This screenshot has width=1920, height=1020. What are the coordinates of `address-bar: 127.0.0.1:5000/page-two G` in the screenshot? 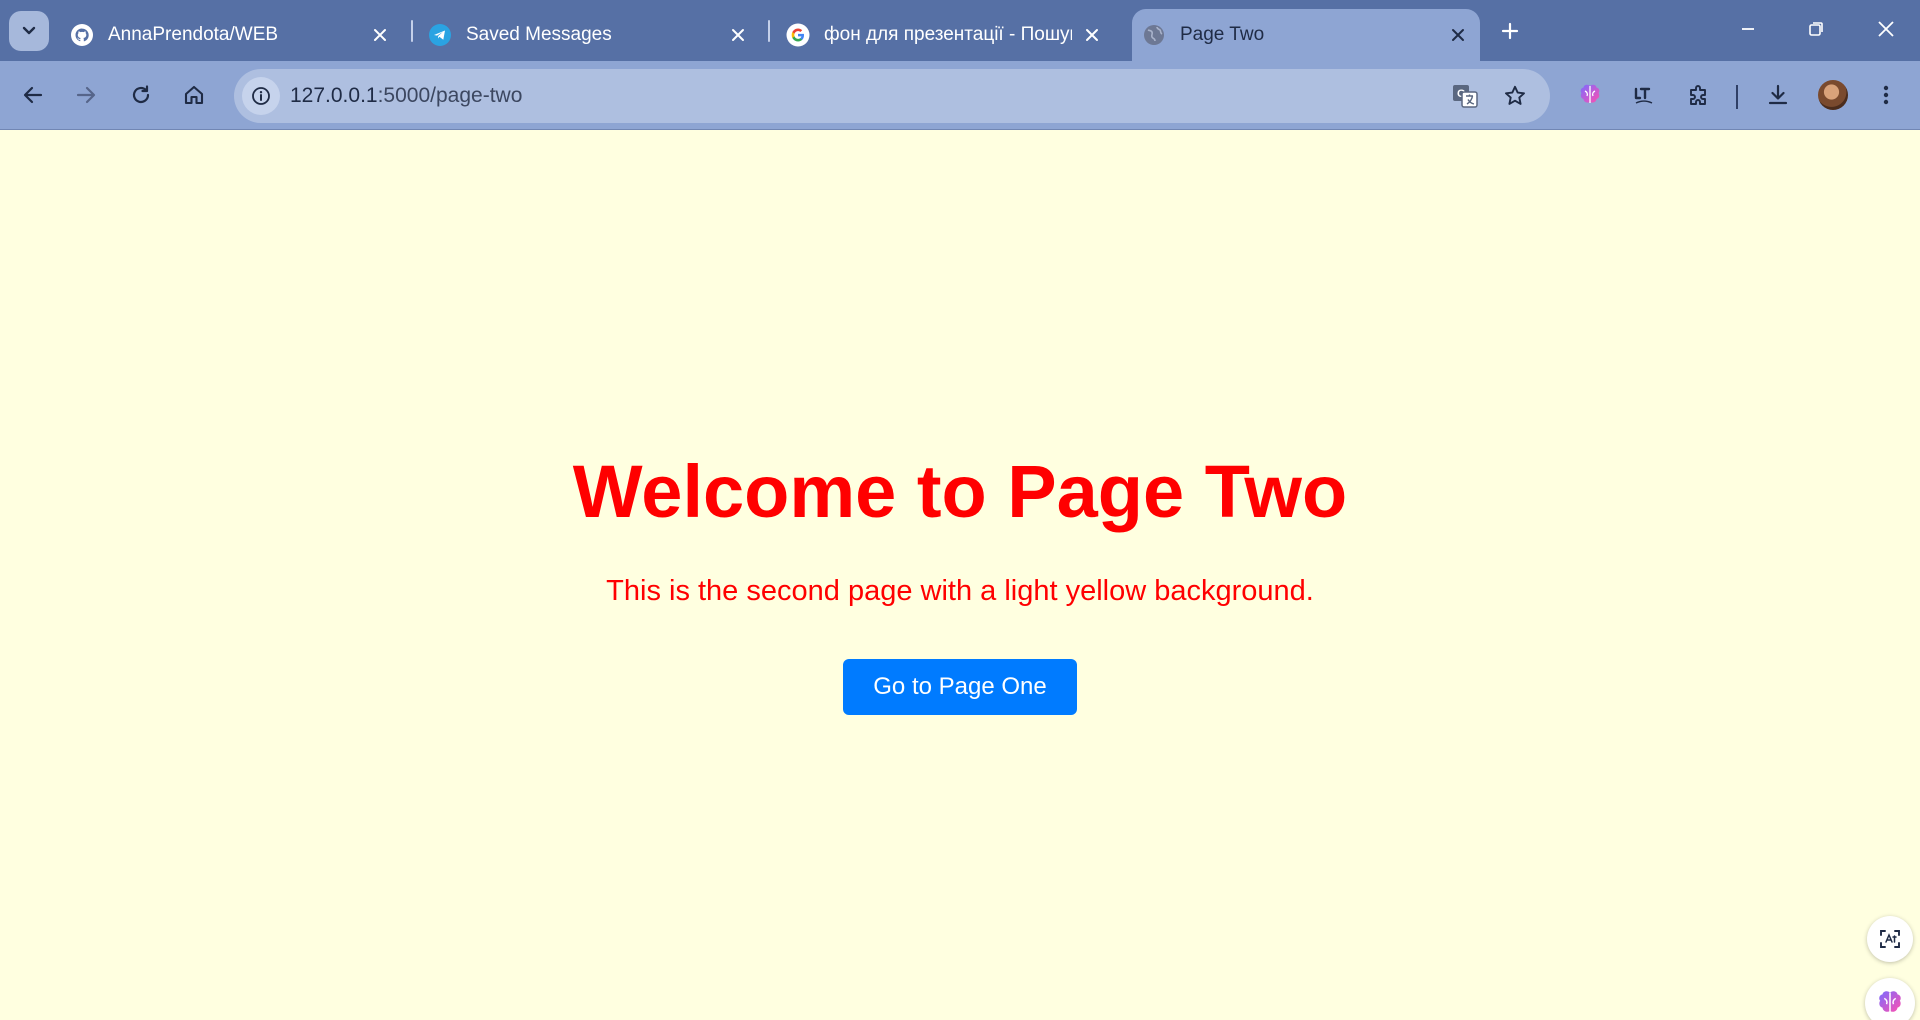 It's located at (892, 96).